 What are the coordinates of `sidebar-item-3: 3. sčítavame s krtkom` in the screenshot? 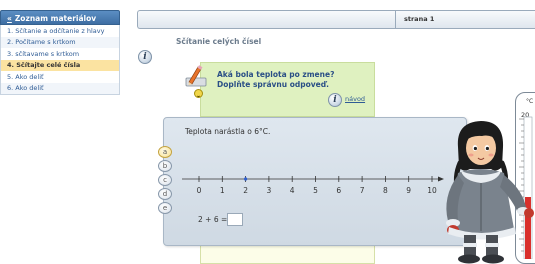 It's located at (60, 54).